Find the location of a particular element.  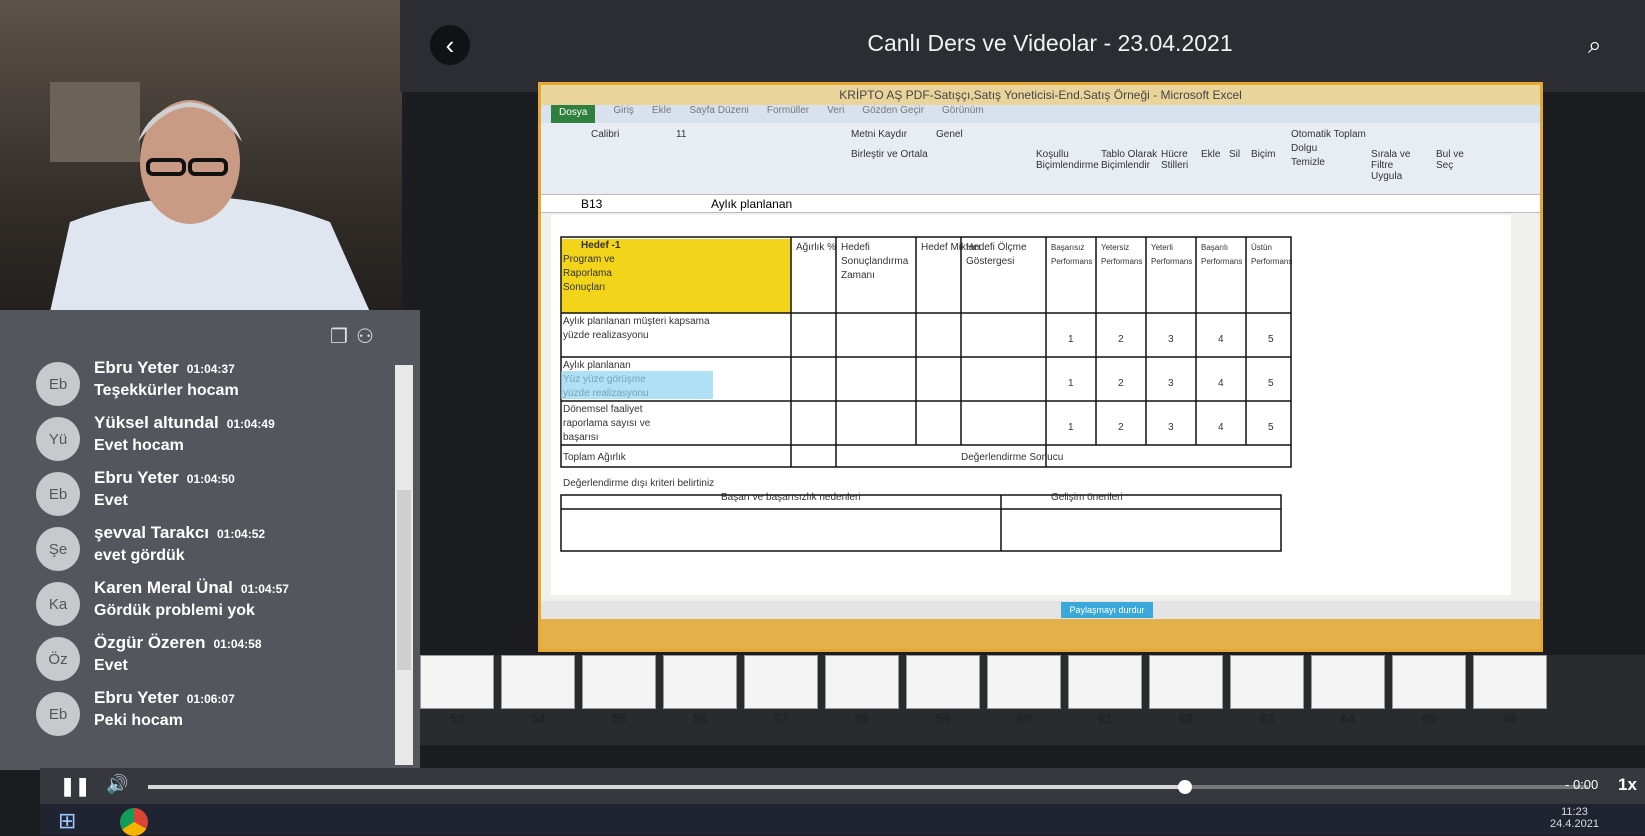

sender-name: şevval Tarakcı 01:04:52 is located at coordinates (180, 532).